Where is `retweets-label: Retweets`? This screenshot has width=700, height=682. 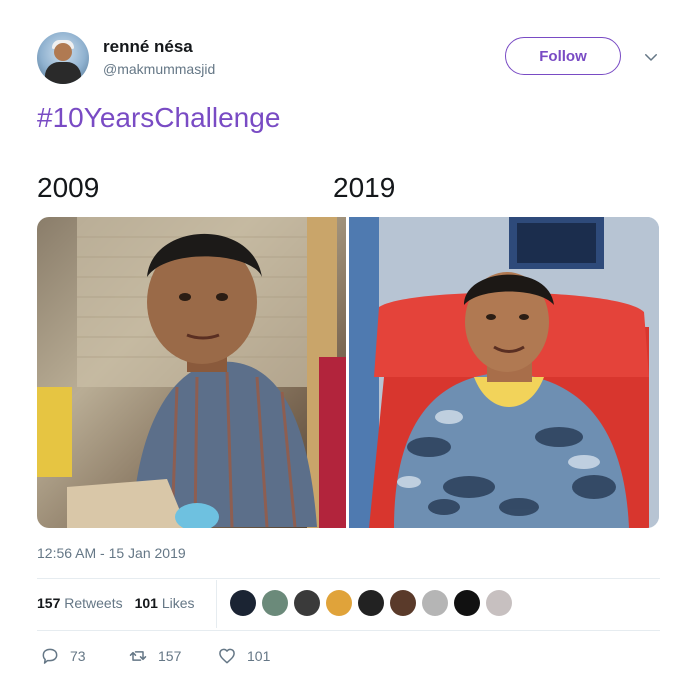
retweets-label: Retweets is located at coordinates (93, 603).